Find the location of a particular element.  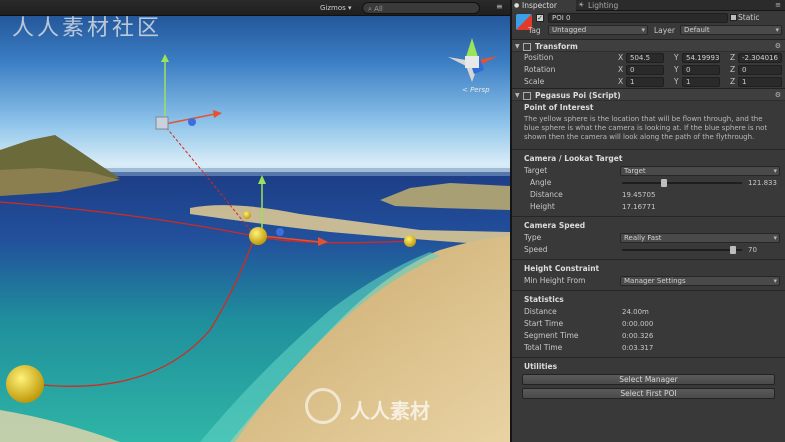

script-header: ▼ Pegasus Poi (Script) ⚙ is located at coordinates (648, 94).